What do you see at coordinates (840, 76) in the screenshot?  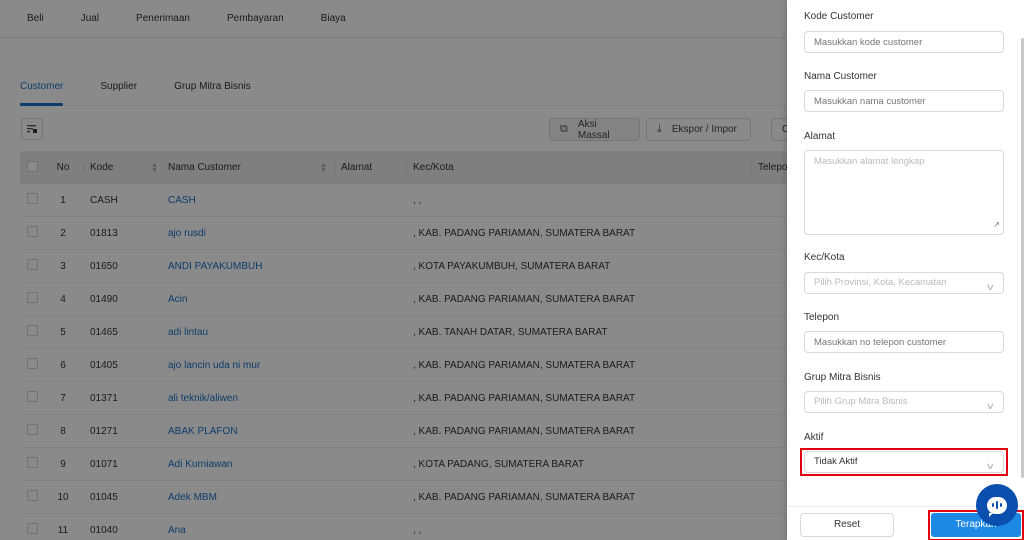 I see `nama-customer-label: Nama Customer` at bounding box center [840, 76].